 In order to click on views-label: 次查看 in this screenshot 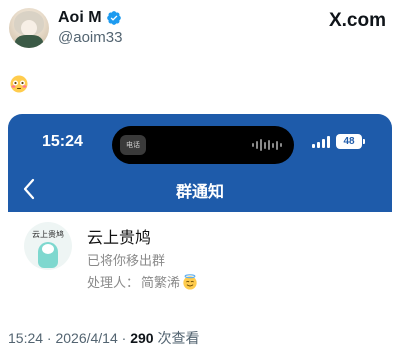, I will do `click(176, 338)`.